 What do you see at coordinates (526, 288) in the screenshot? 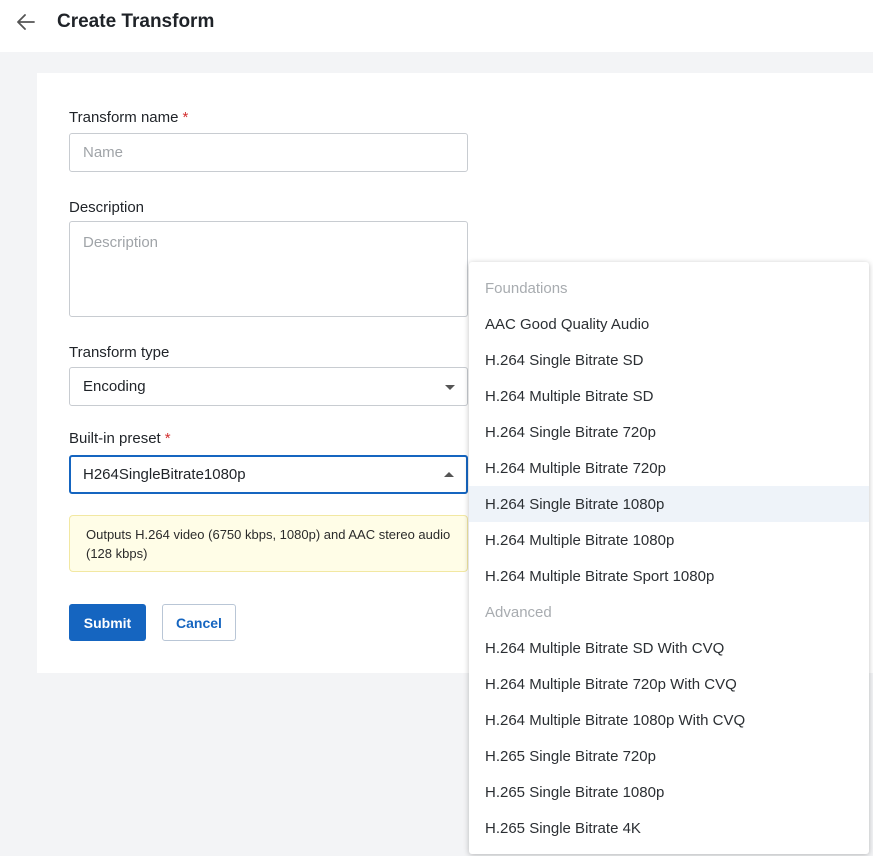
I see `dropdown-group-header: Foundations` at bounding box center [526, 288].